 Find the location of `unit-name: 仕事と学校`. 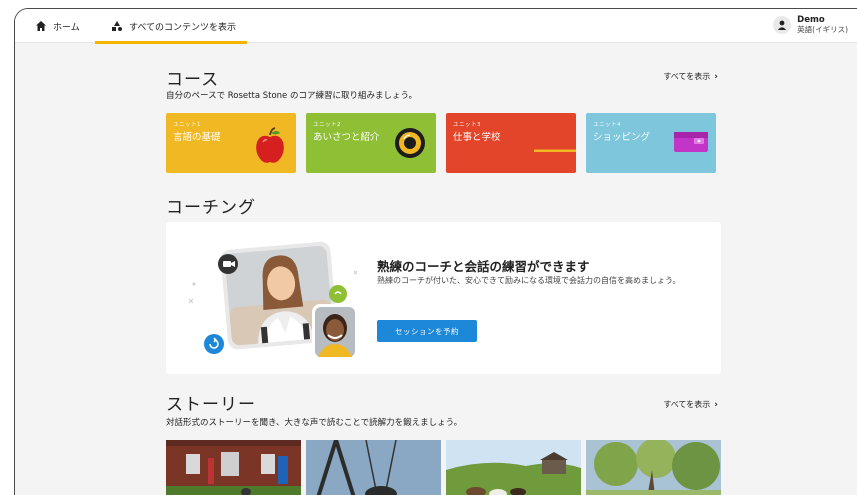

unit-name: 仕事と学校 is located at coordinates (477, 137).